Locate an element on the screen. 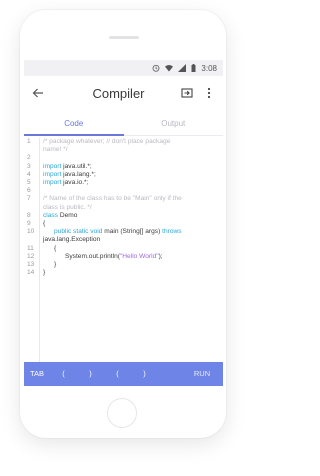 The height and width of the screenshot is (476, 320). app-bar: Compiler is located at coordinates (123, 93).